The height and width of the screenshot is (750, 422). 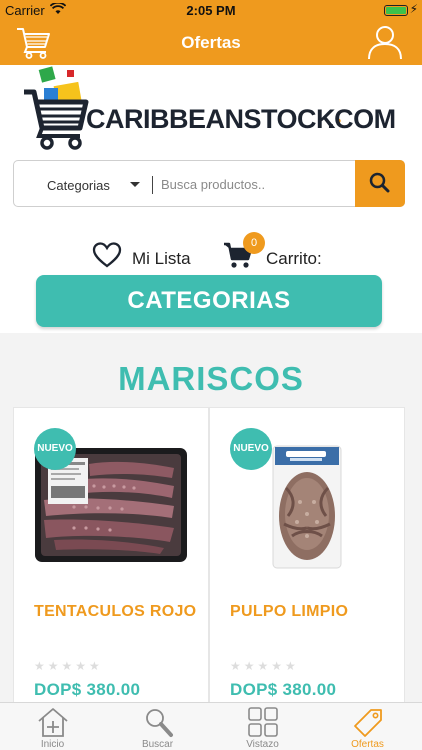 What do you see at coordinates (396, 10) in the screenshot?
I see `battery-icon` at bounding box center [396, 10].